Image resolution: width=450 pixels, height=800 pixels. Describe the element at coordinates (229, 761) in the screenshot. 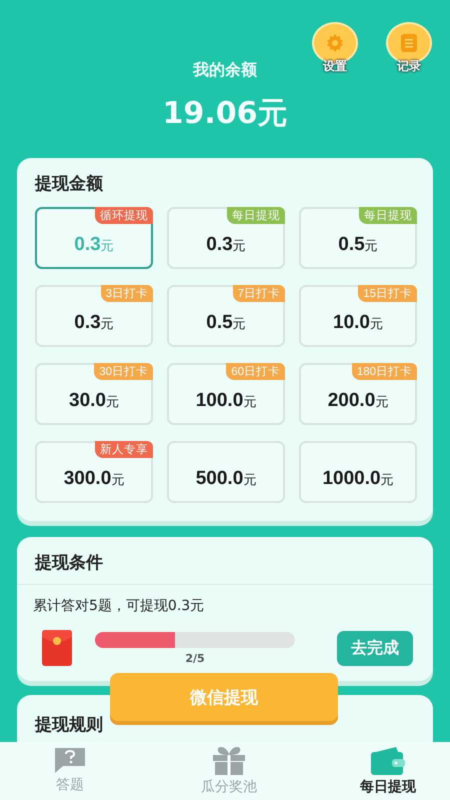

I see `gift-icon` at that location.